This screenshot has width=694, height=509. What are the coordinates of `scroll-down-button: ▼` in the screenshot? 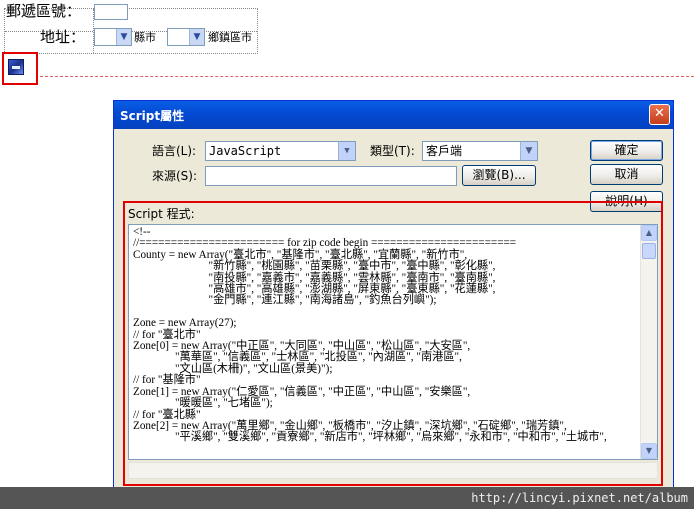 It's located at (649, 451).